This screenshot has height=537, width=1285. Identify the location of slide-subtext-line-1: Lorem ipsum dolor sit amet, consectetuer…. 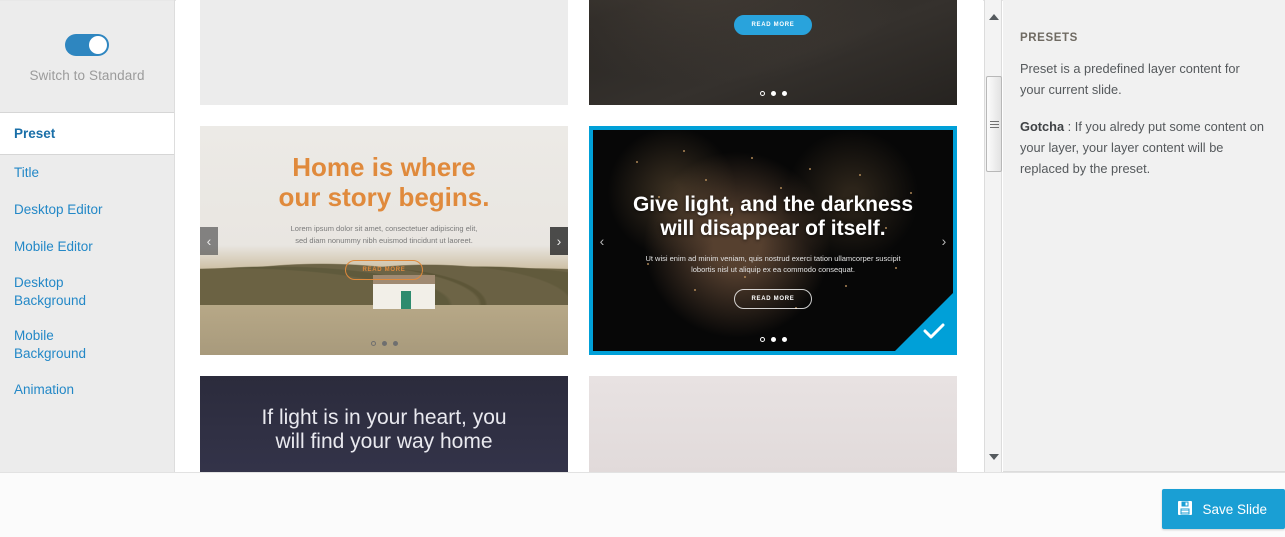
(384, 229).